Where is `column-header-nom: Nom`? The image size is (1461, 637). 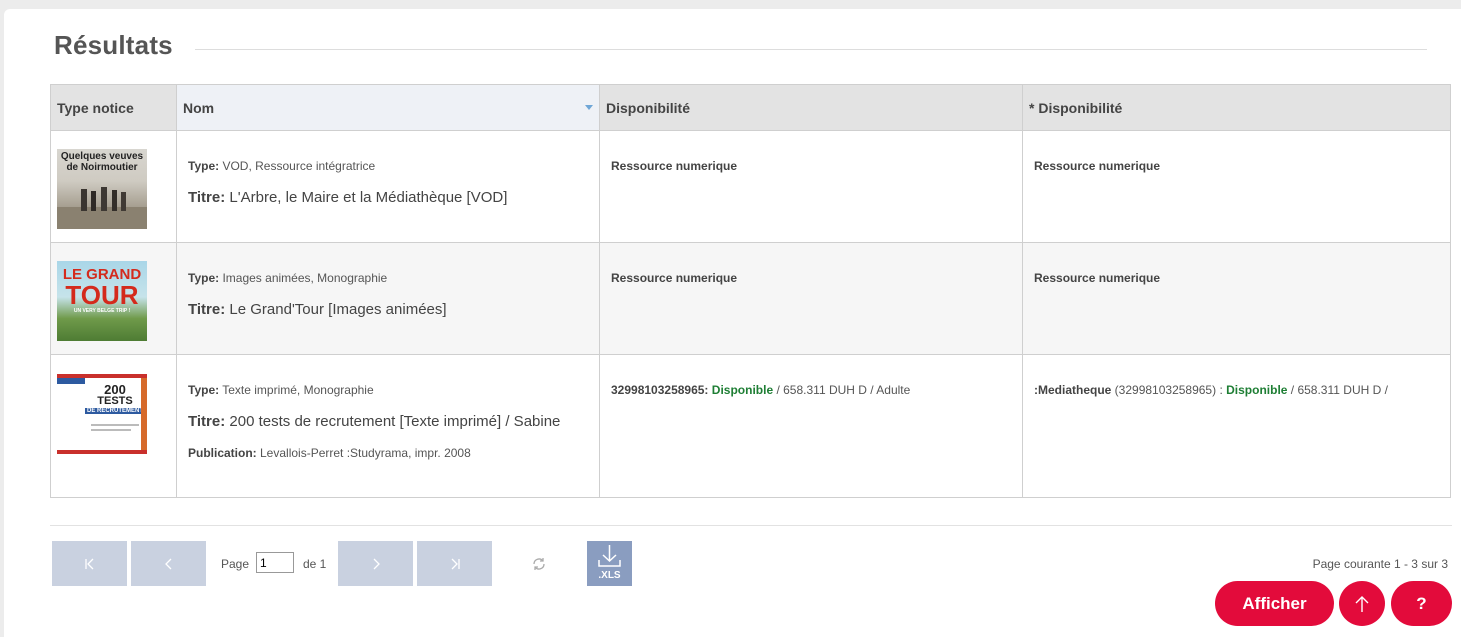 column-header-nom: Nom is located at coordinates (388, 107).